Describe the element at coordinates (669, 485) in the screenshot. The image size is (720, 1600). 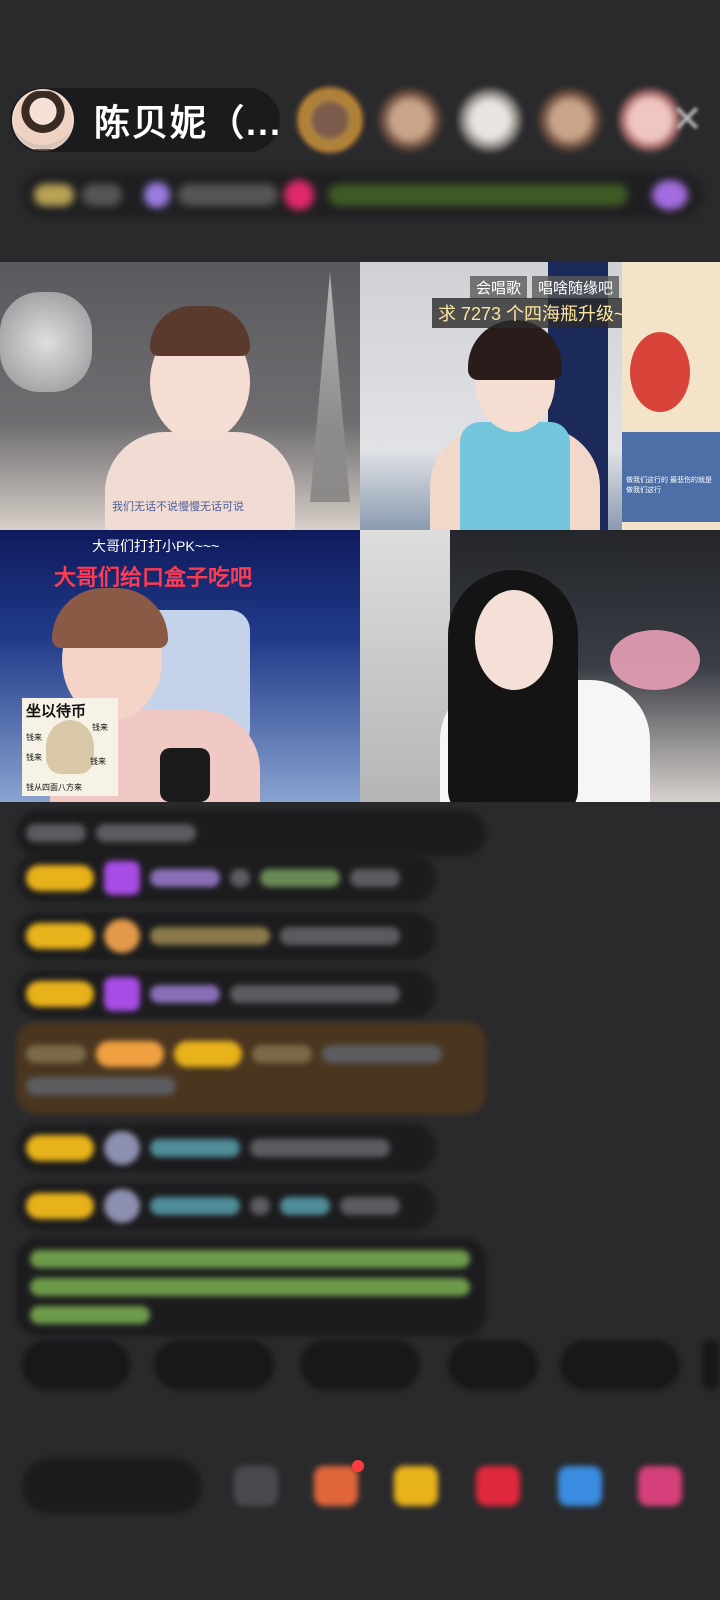
I see `side-sticker-text: 做我们这行的 最悲伤的就是做我们这行` at that location.